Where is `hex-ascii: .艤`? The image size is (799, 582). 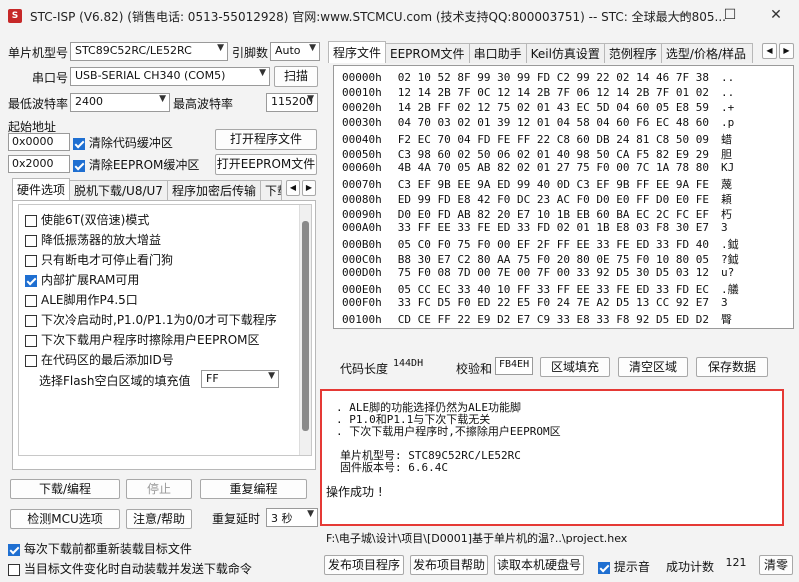
hex-ascii: .艤 is located at coordinates (730, 289).